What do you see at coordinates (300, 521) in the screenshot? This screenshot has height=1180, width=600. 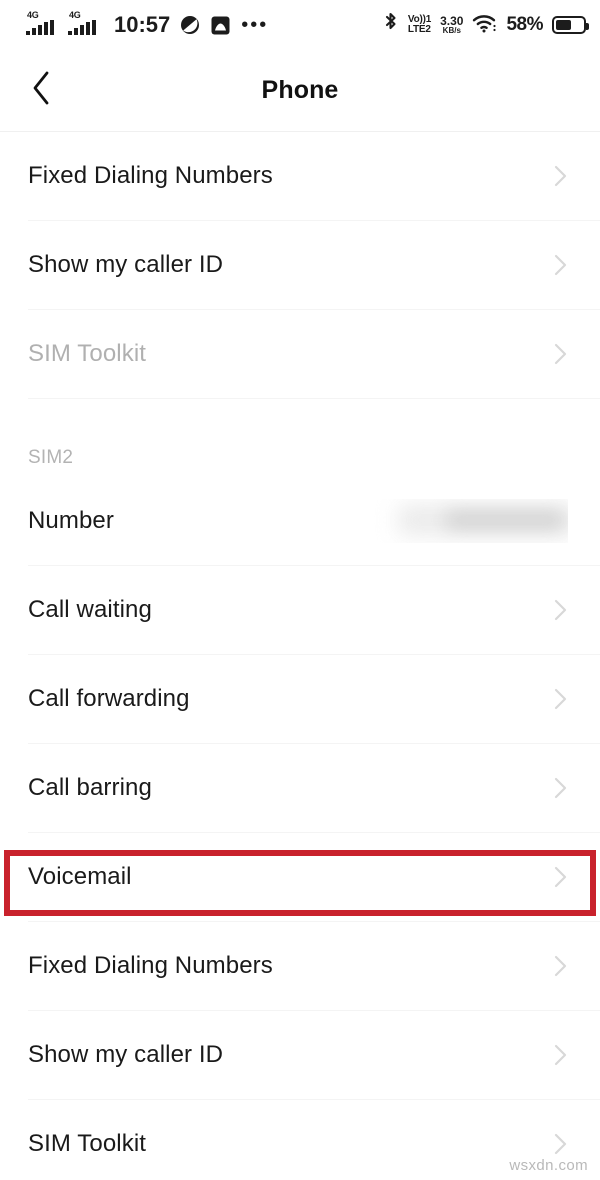 I see `list-item: Number` at bounding box center [300, 521].